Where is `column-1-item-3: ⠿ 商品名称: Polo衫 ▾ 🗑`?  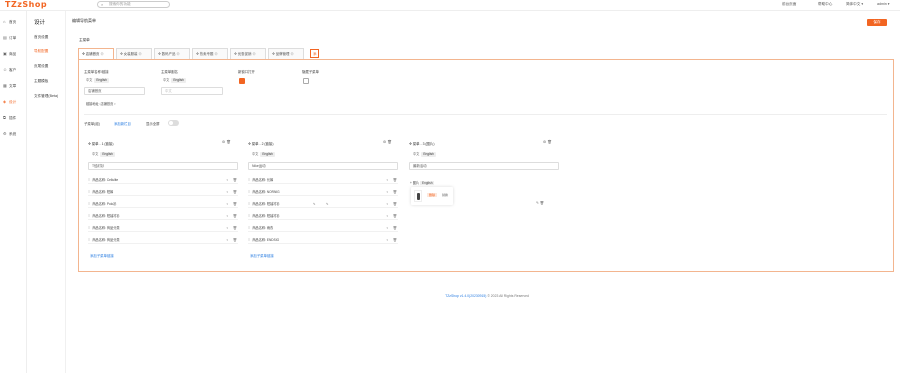 column-1-item-3: ⠿ 商品名称: Polo衫 ▾ 🗑 is located at coordinates (163, 204).